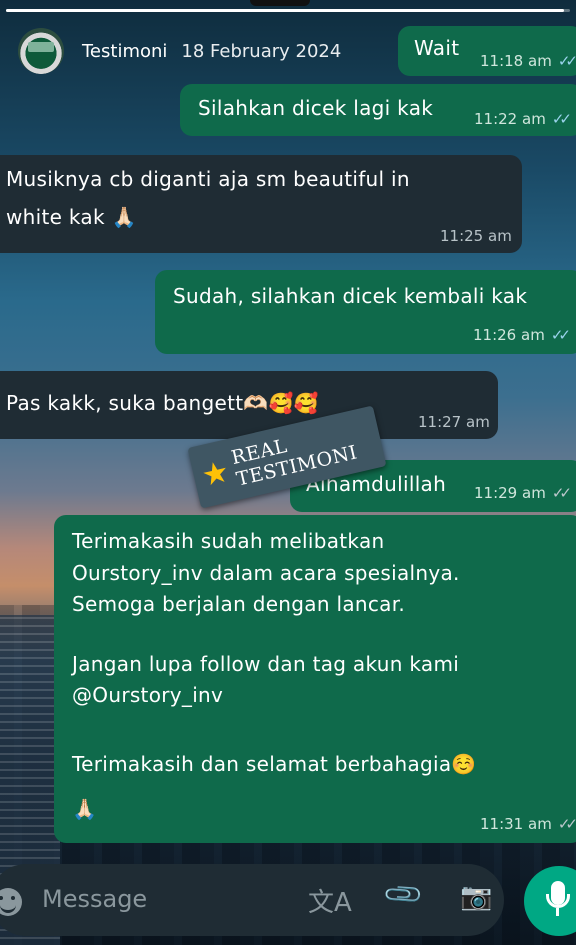 Image resolution: width=576 pixels, height=945 pixels. What do you see at coordinates (509, 335) in the screenshot?
I see `message-time: 11:26 am` at bounding box center [509, 335].